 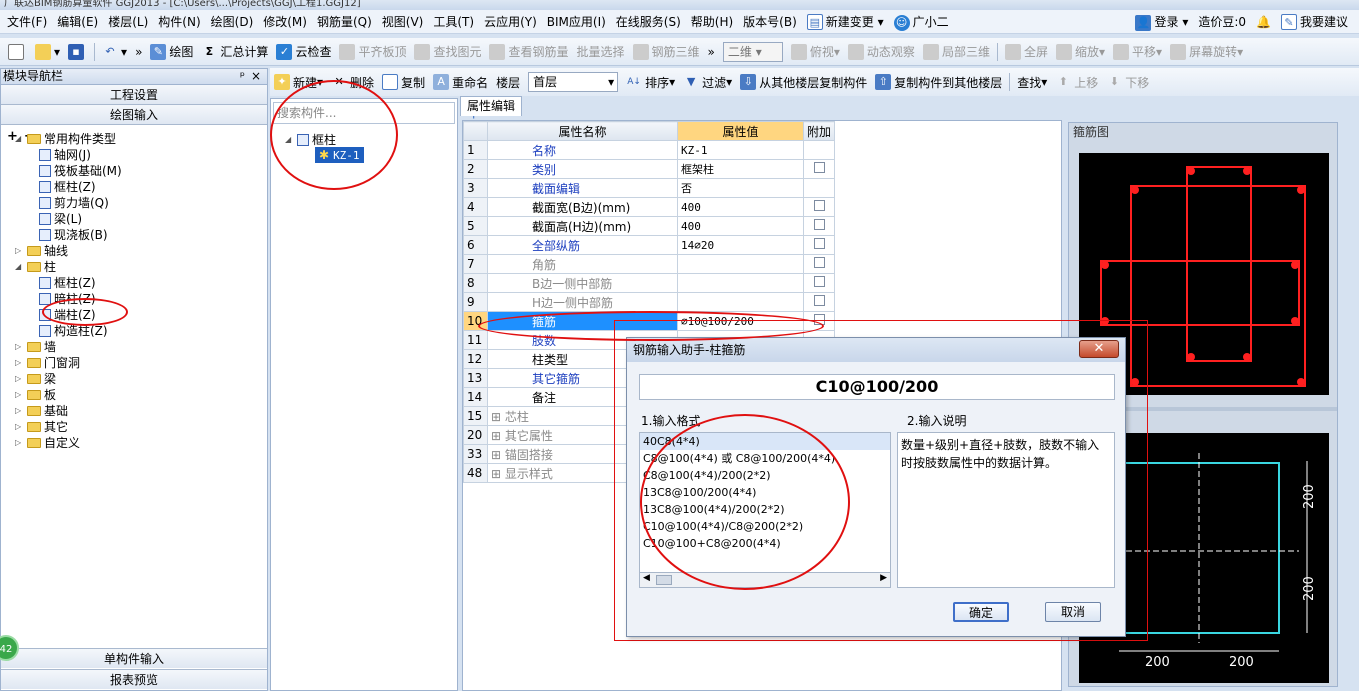 What do you see at coordinates (447, 52) in the screenshot?
I see `find-element-button: 查找图元` at bounding box center [447, 52].